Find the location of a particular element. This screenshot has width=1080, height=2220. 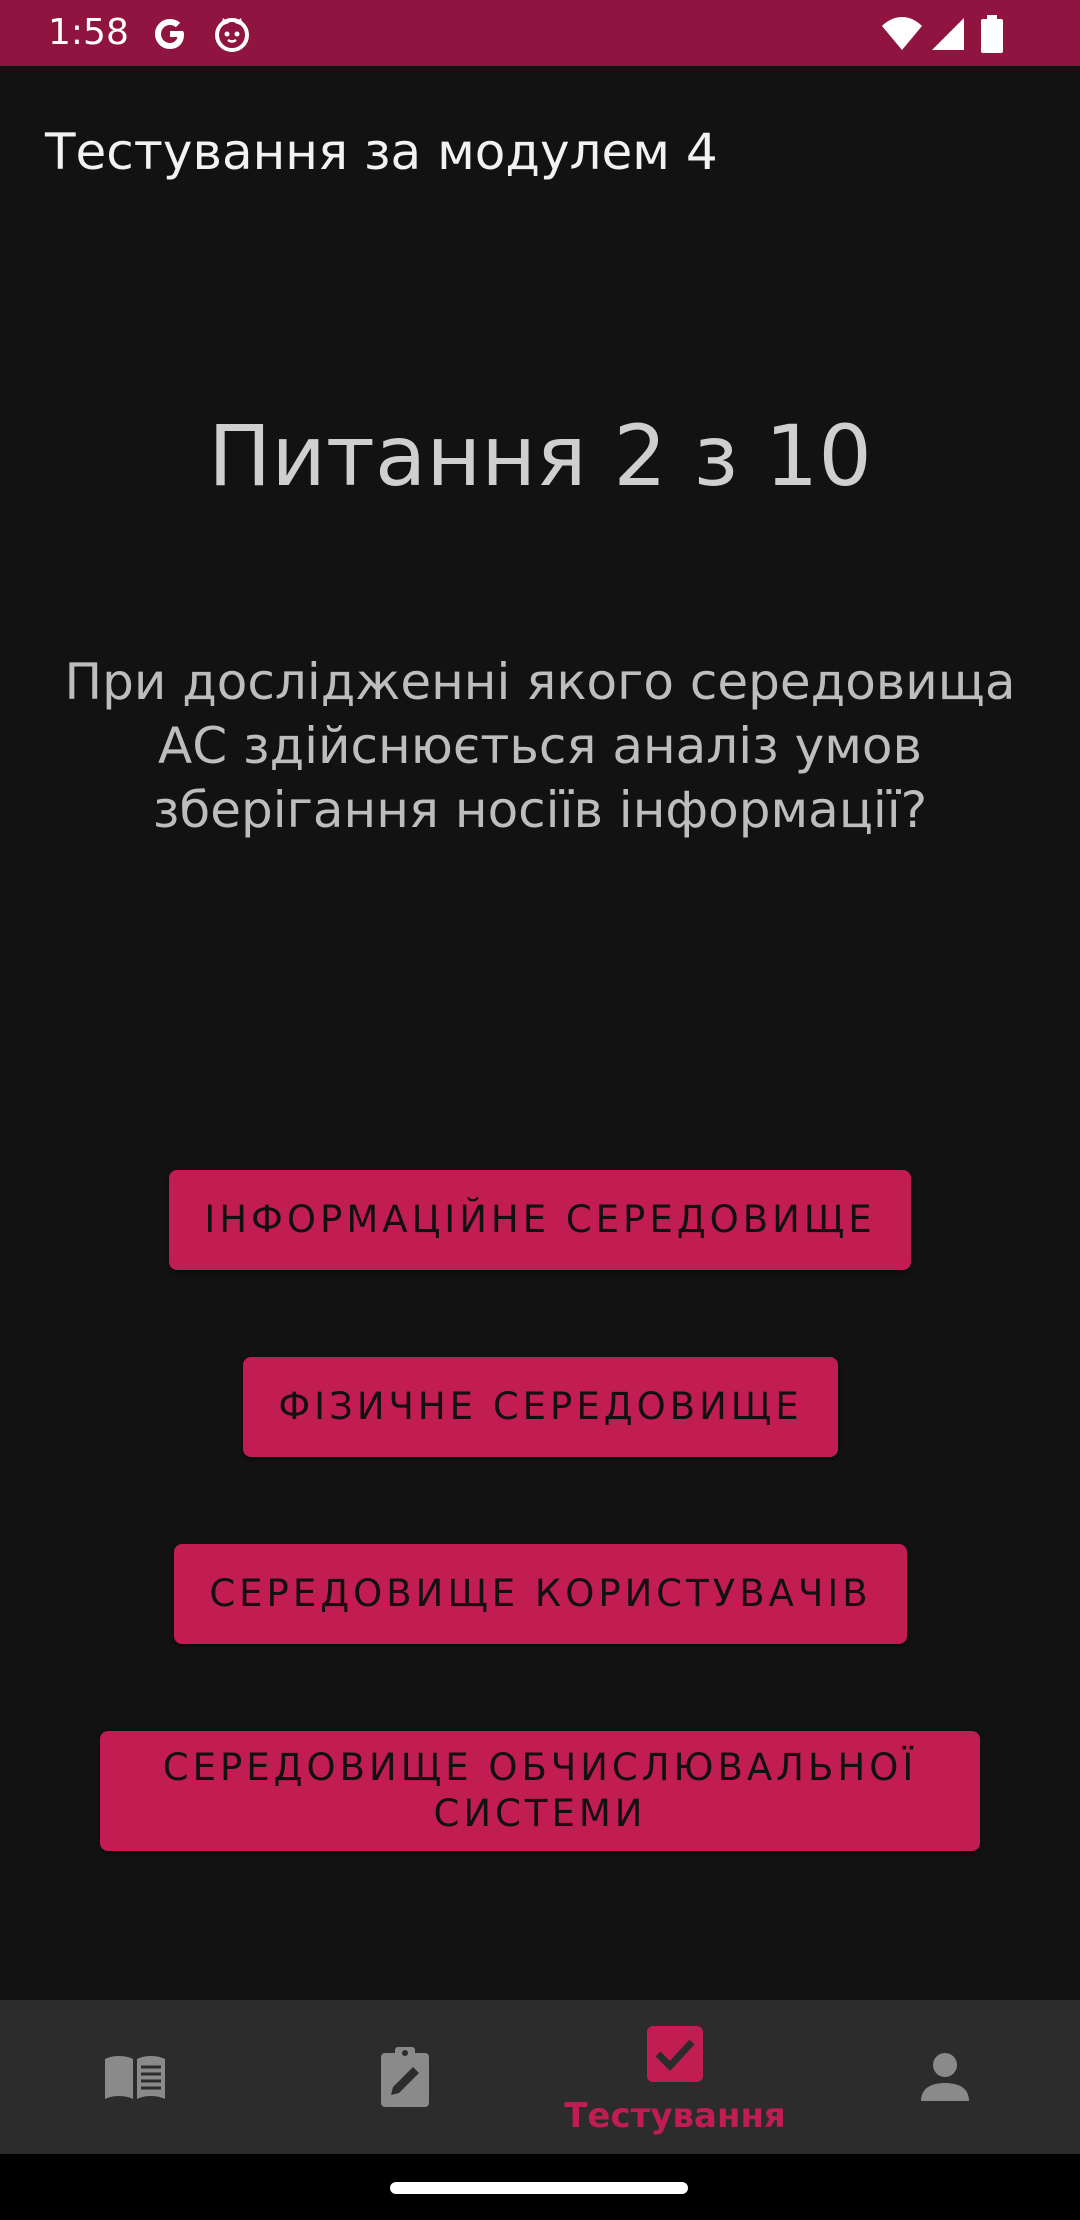

clipboard-edit-icon is located at coordinates (405, 2077).